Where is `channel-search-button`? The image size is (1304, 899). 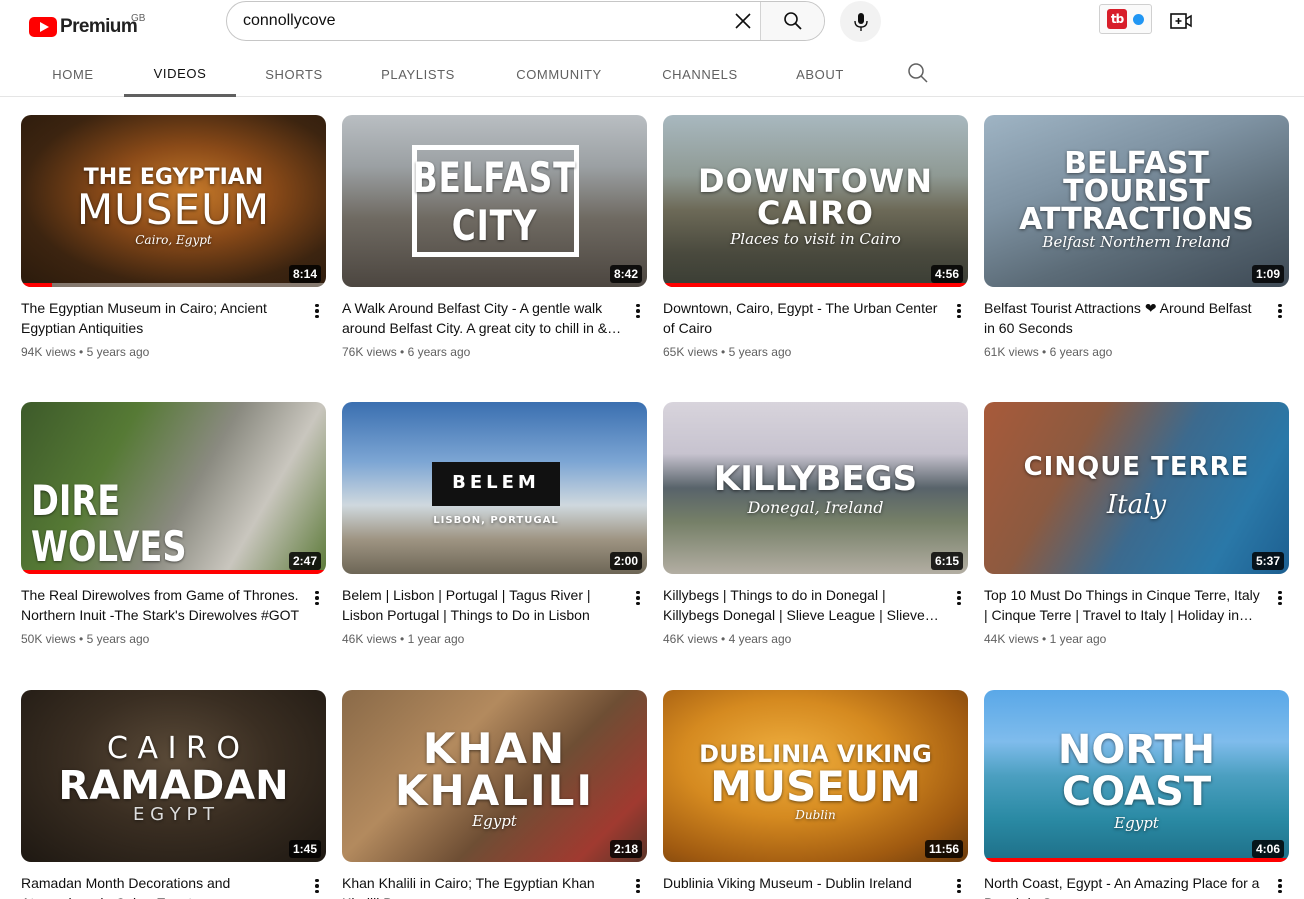 channel-search-button is located at coordinates (919, 74).